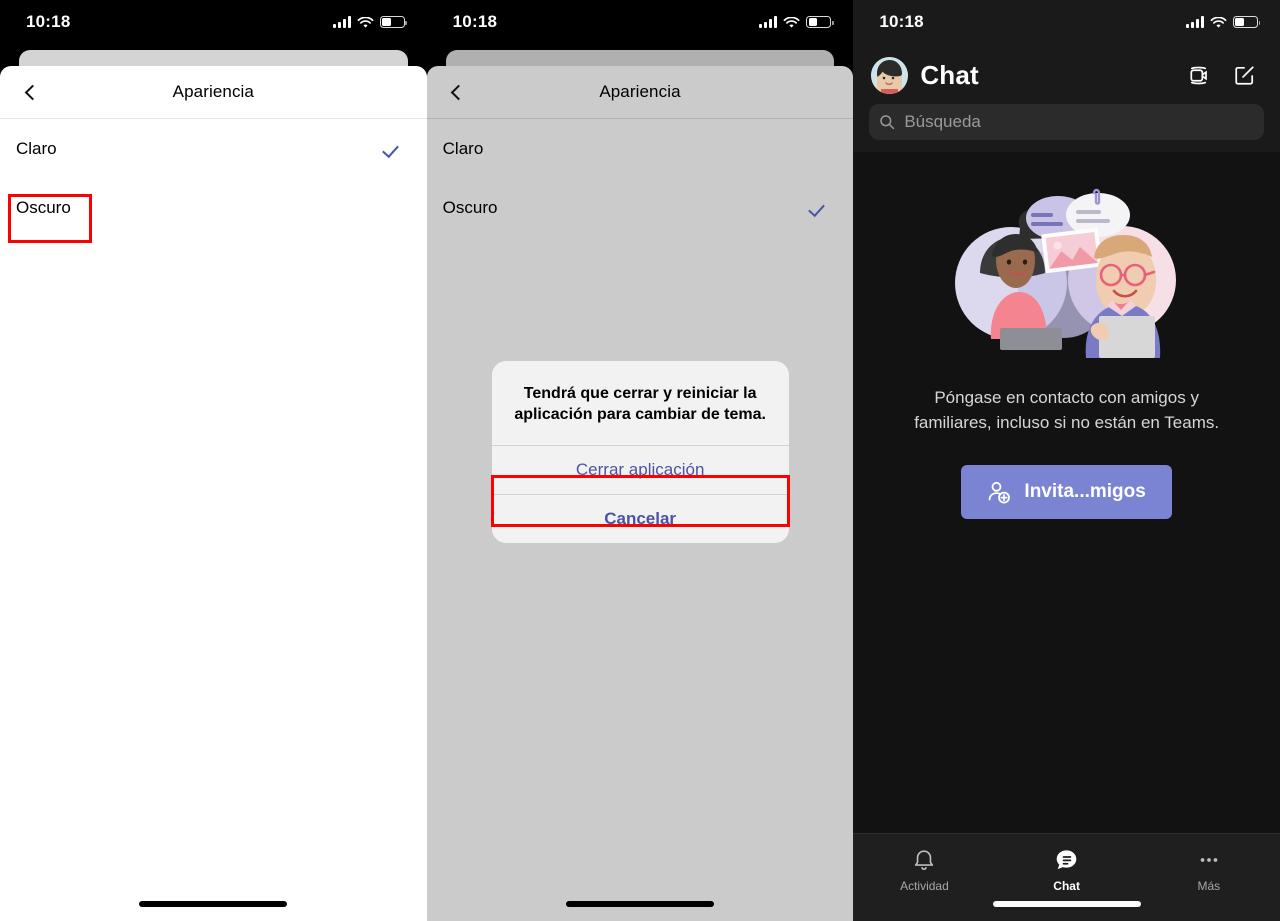 The height and width of the screenshot is (921, 1280). What do you see at coordinates (1066, 122) in the screenshot?
I see `search-bar: Búsqueda` at bounding box center [1066, 122].